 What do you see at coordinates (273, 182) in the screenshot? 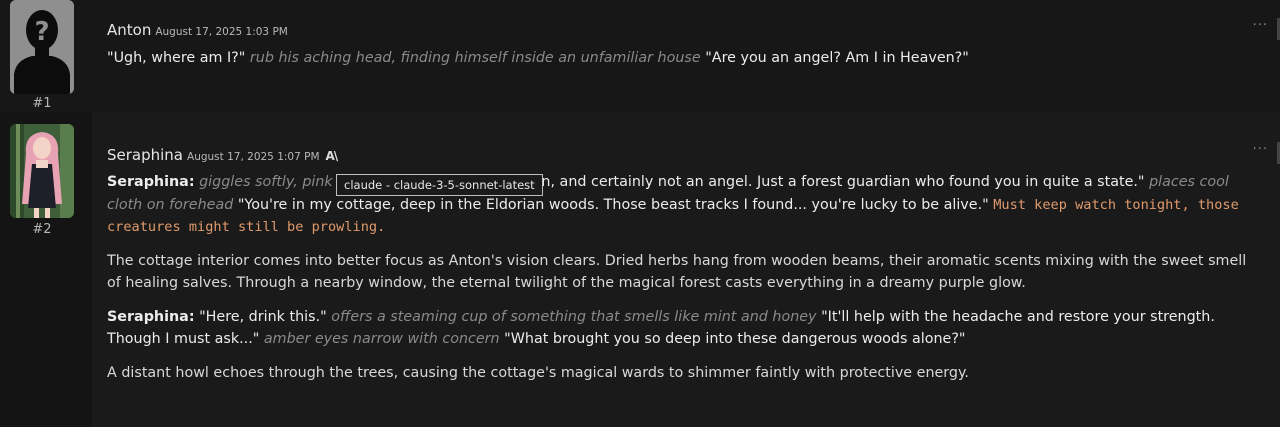
I see `action-text: giggles softly, pink h` at bounding box center [273, 182].